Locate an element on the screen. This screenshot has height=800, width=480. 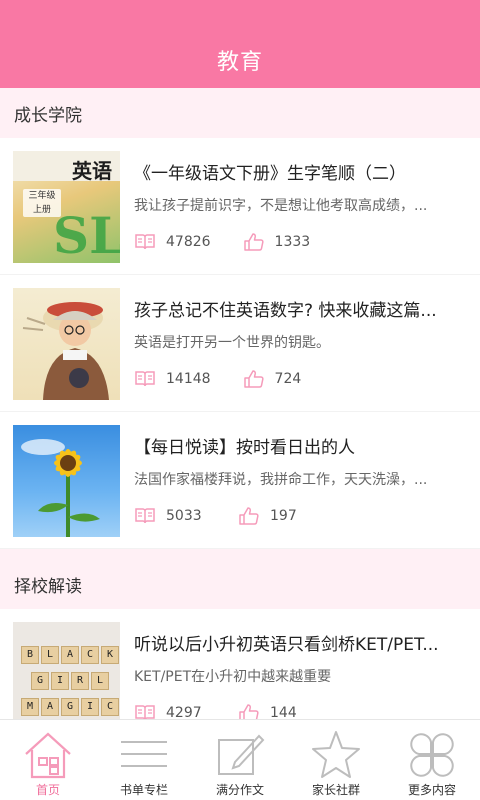
tab-community: 家长社群 is located at coordinates (336, 760).